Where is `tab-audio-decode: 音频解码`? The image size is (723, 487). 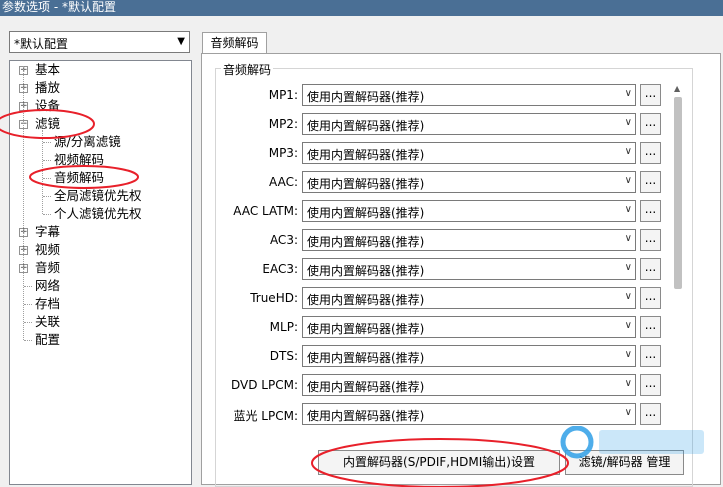 tab-audio-decode: 音频解码 is located at coordinates (234, 43).